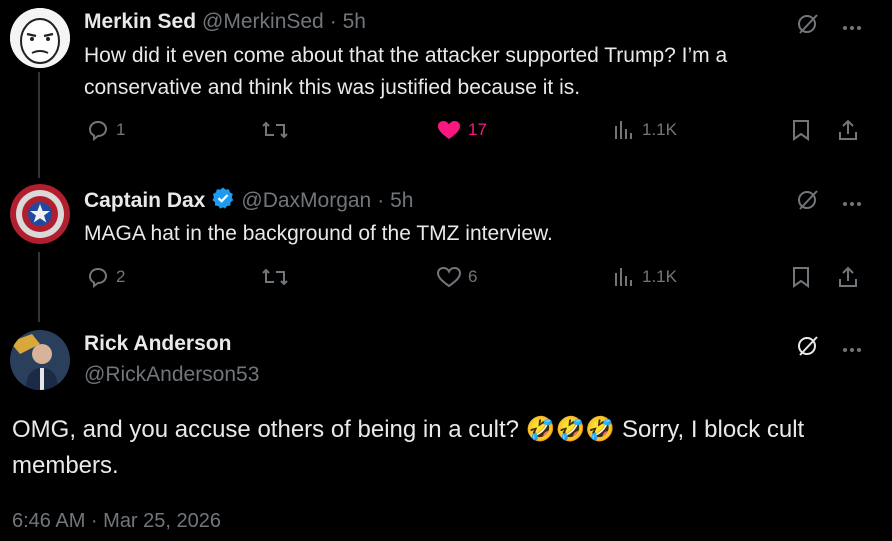 Image resolution: width=892 pixels, height=541 pixels. Describe the element at coordinates (157, 344) in the screenshot. I see `author-name: Rick Anderson` at that location.